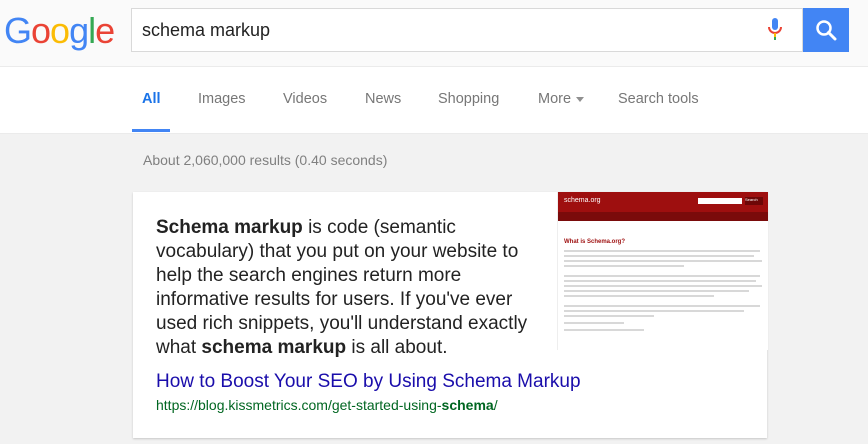 Image resolution: width=868 pixels, height=444 pixels. I want to click on microphone-icon, so click(775, 31).